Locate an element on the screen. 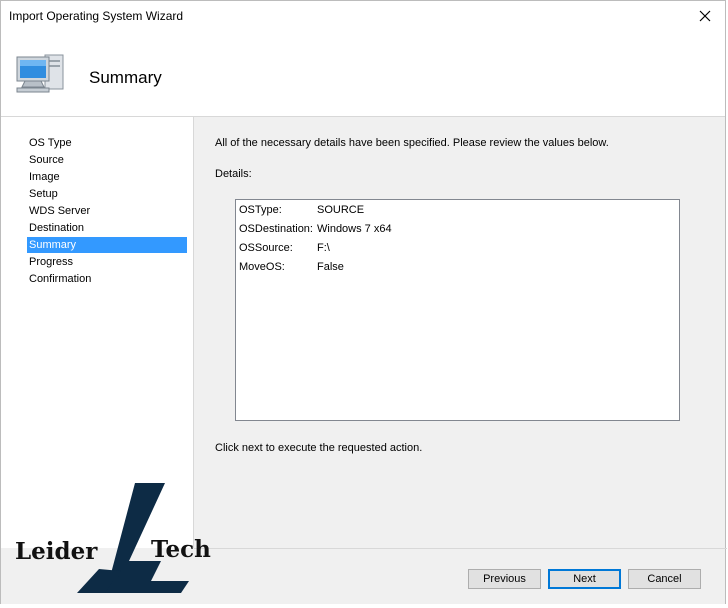  footer-separator is located at coordinates (460, 548).